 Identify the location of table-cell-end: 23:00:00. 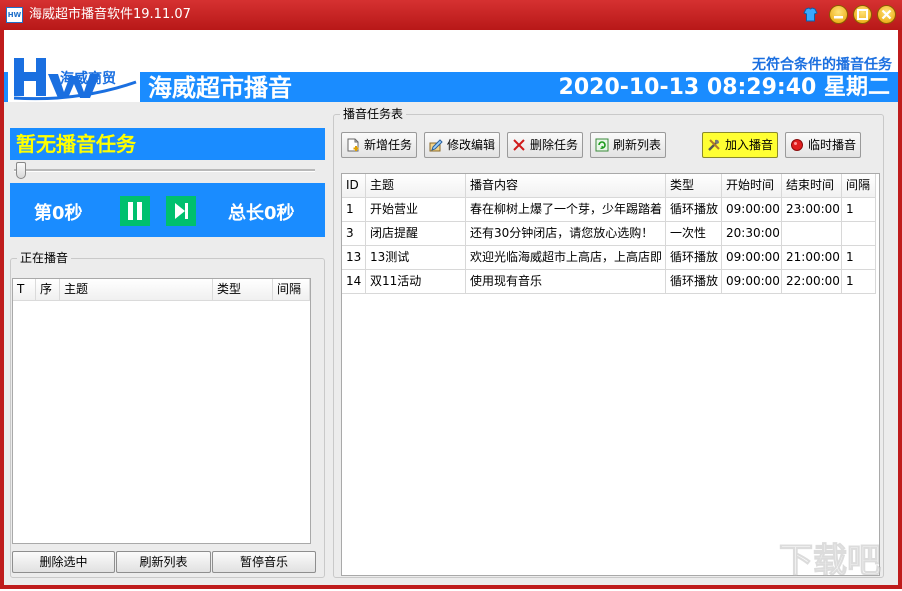
(812, 210).